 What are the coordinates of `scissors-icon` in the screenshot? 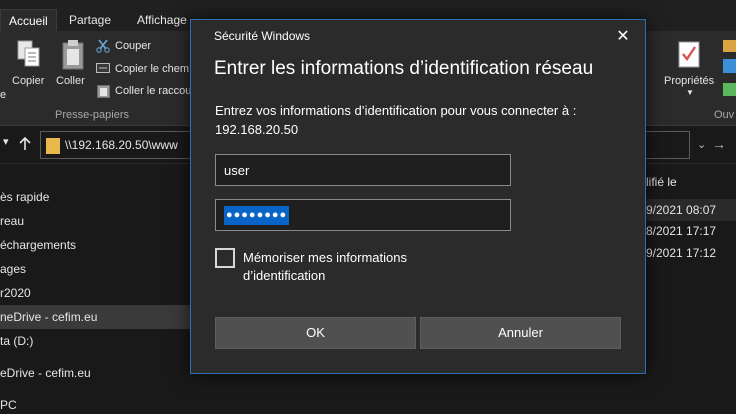 It's located at (103, 46).